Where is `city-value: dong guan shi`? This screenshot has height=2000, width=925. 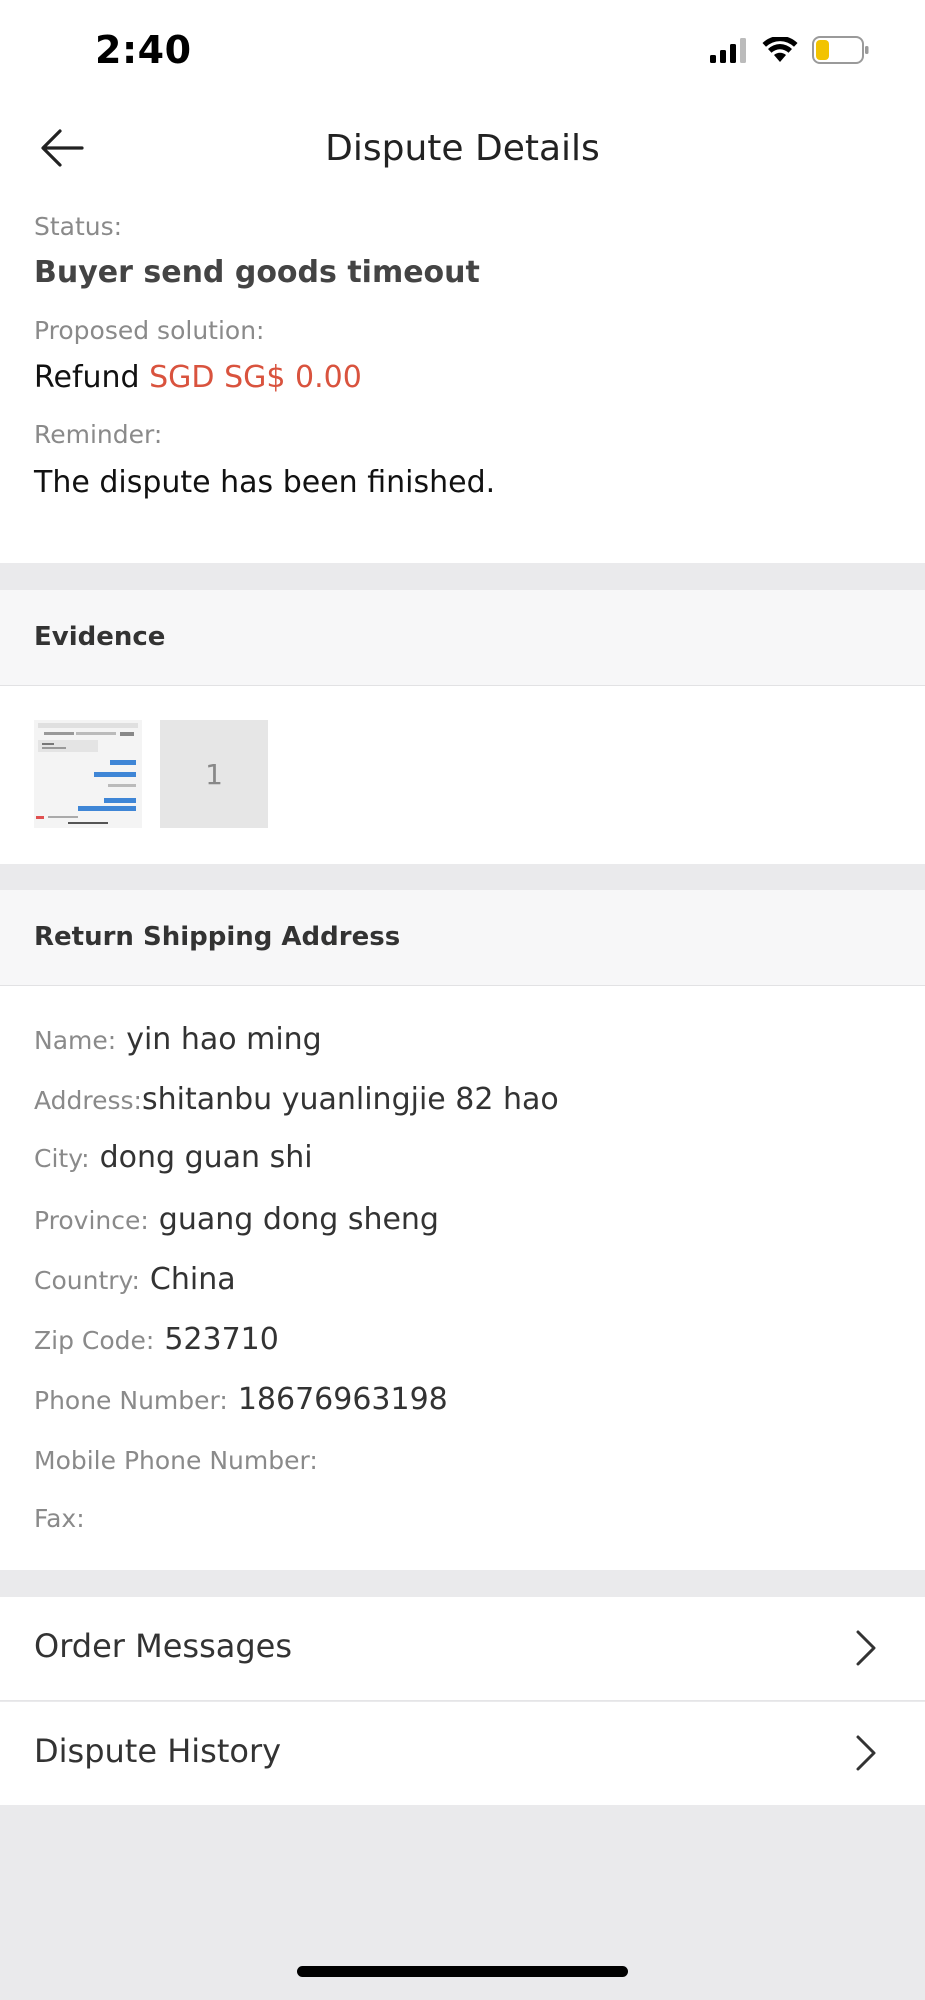
city-value: dong guan shi is located at coordinates (206, 1157).